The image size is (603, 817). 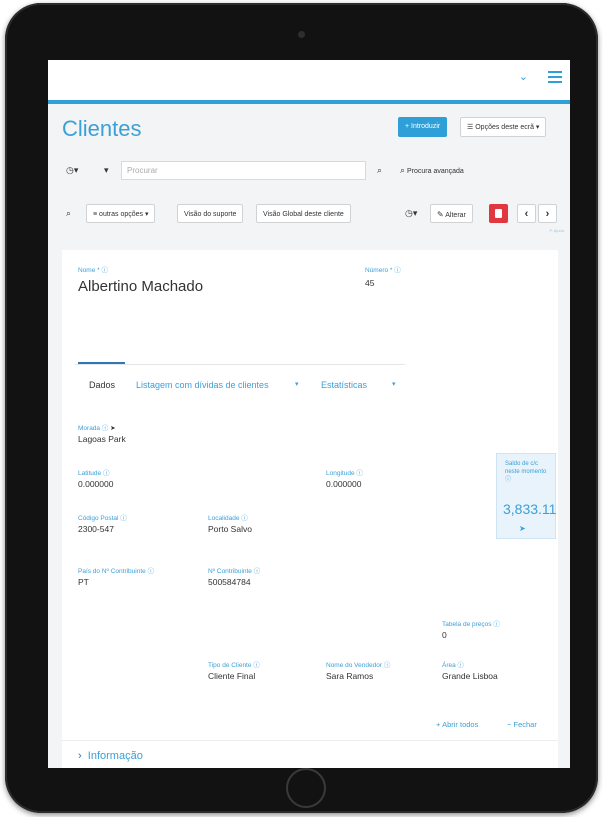 I want to click on list-icon: ≡, so click(x=95, y=214).